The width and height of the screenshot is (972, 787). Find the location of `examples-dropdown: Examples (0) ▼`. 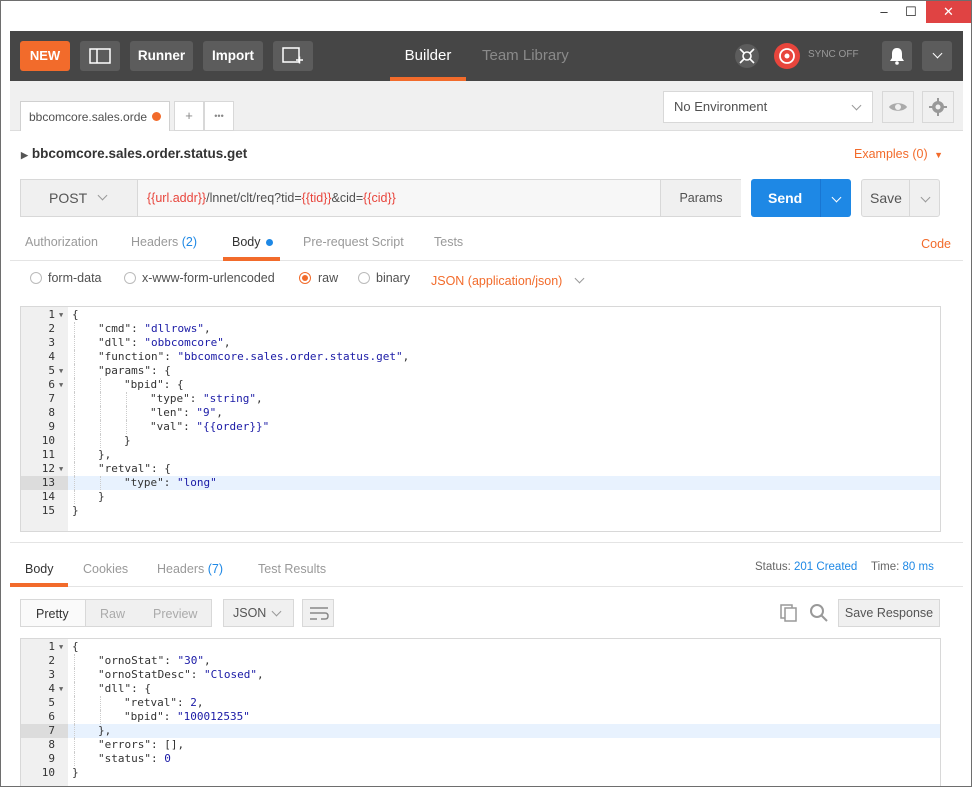

examples-dropdown: Examples (0) ▼ is located at coordinates (898, 154).